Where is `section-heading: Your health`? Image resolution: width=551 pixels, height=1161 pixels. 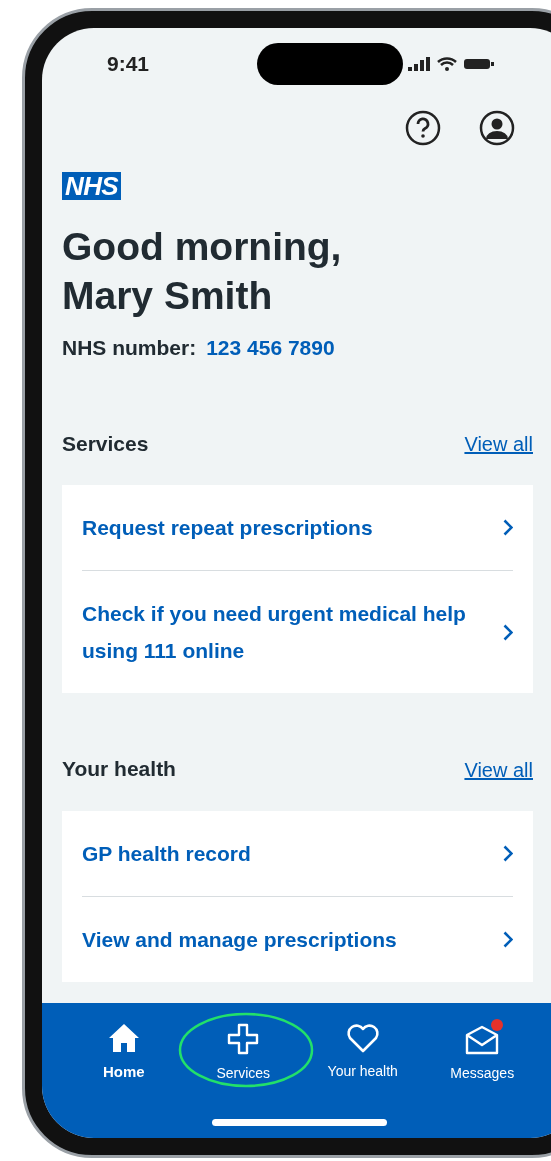
section-heading: Your health is located at coordinates (119, 769).